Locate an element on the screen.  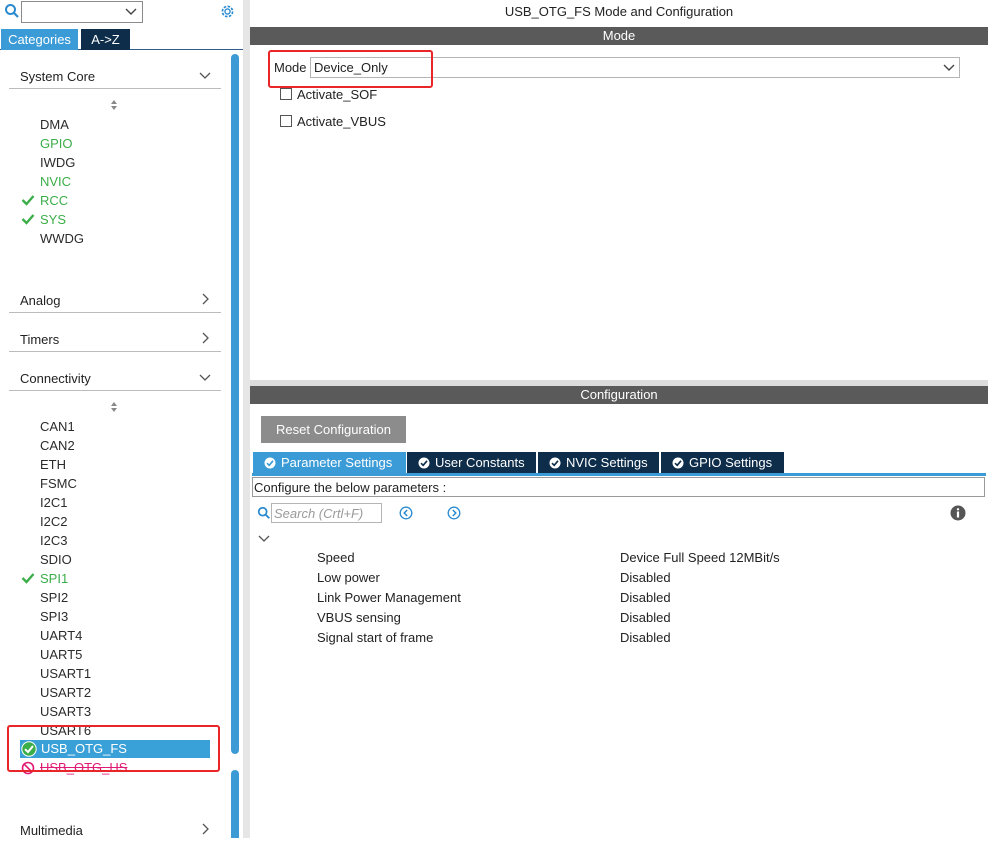
tab-parameter-settings: Parameter Settings is located at coordinates (329, 462).